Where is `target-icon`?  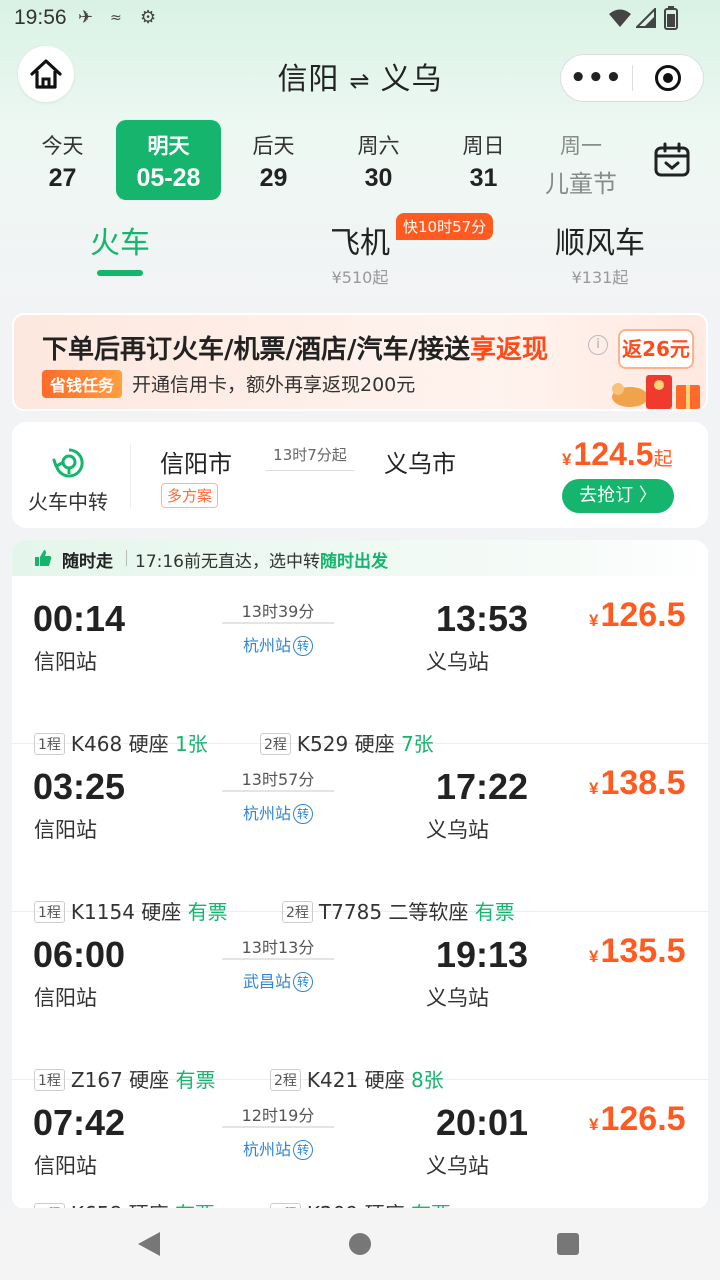
target-icon is located at coordinates (667, 78).